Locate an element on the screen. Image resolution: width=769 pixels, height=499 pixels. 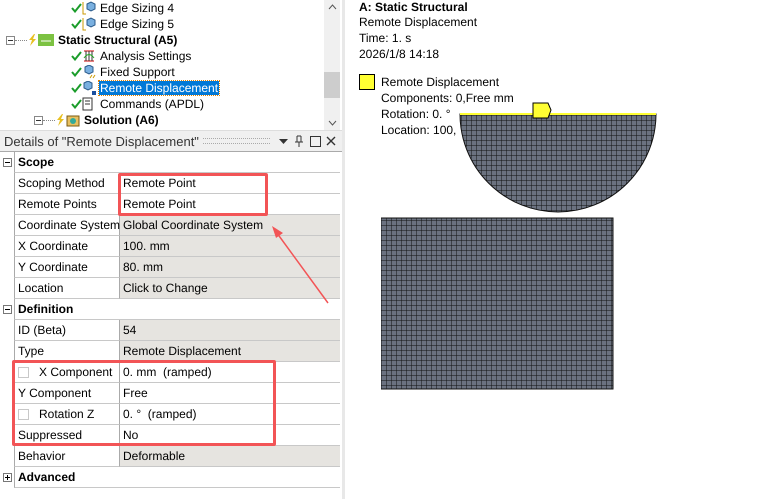
pin-icon is located at coordinates (299, 141).